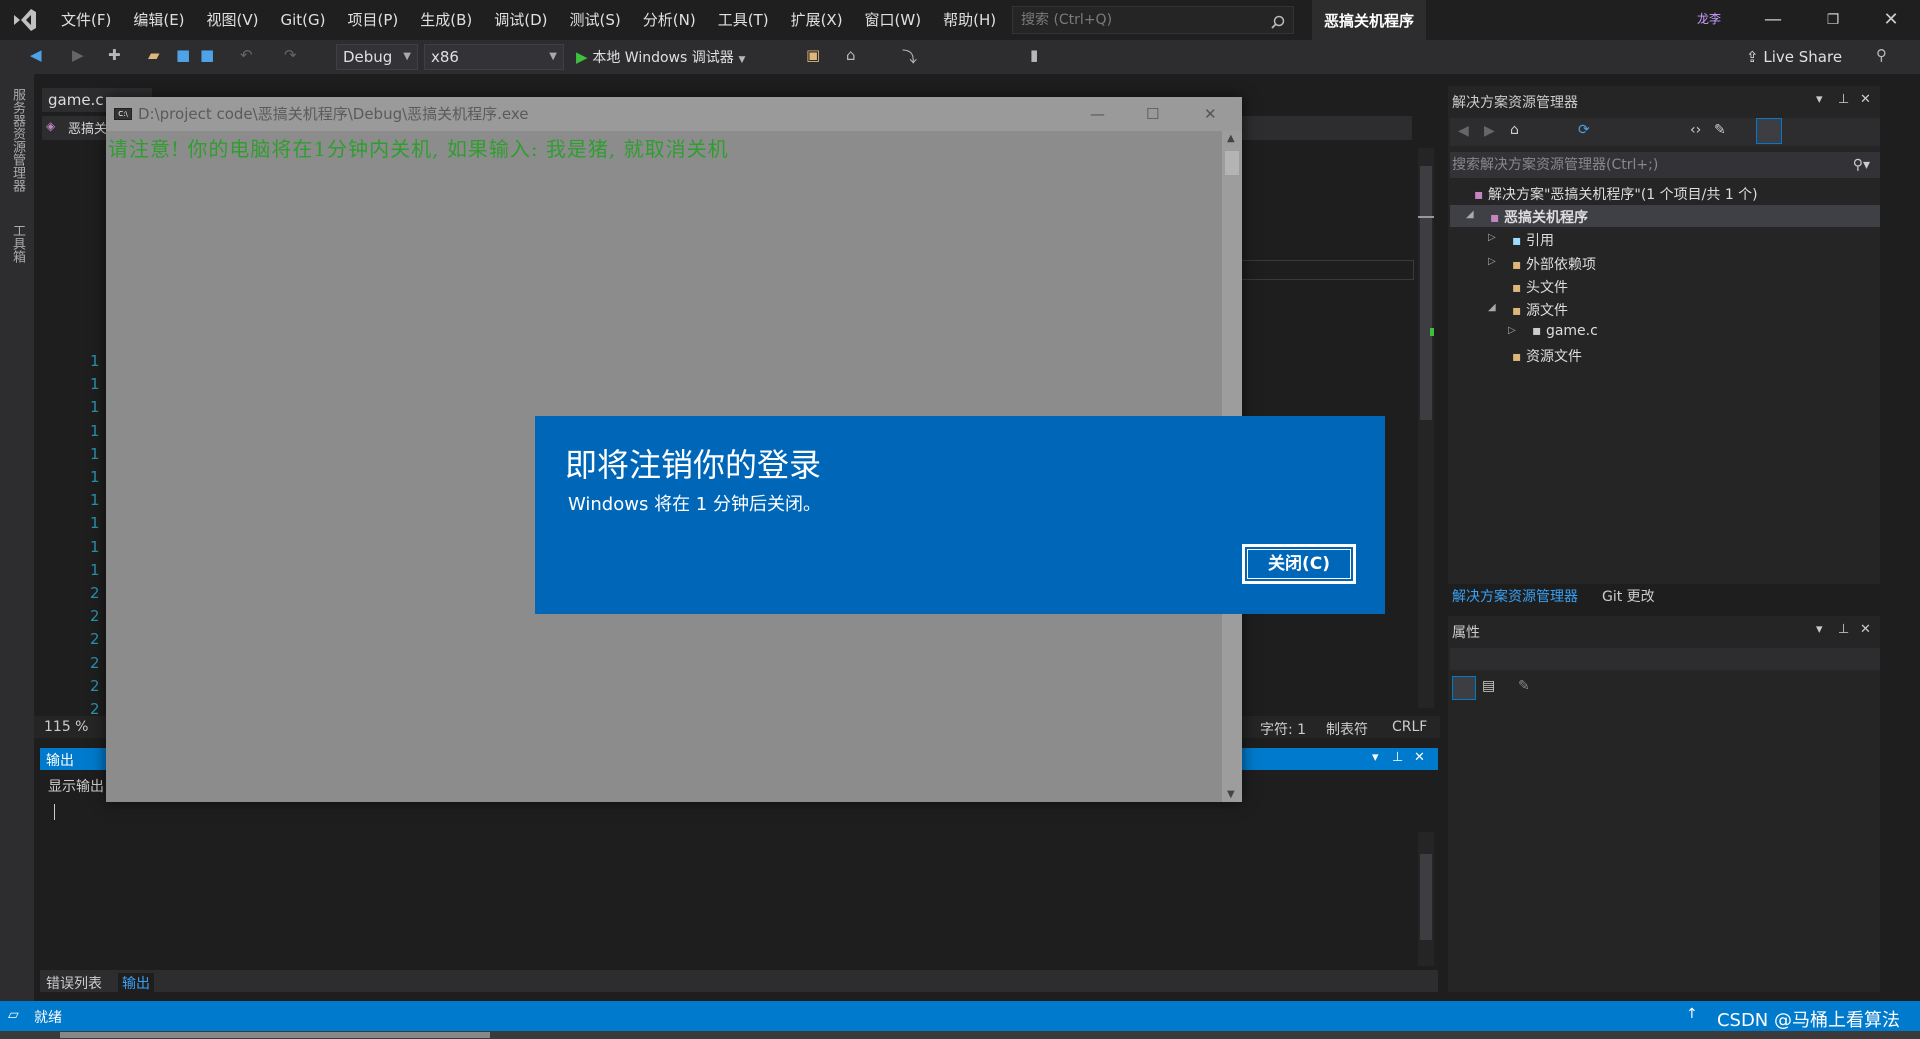  I want to click on platform-select: x86 ▼, so click(494, 57).